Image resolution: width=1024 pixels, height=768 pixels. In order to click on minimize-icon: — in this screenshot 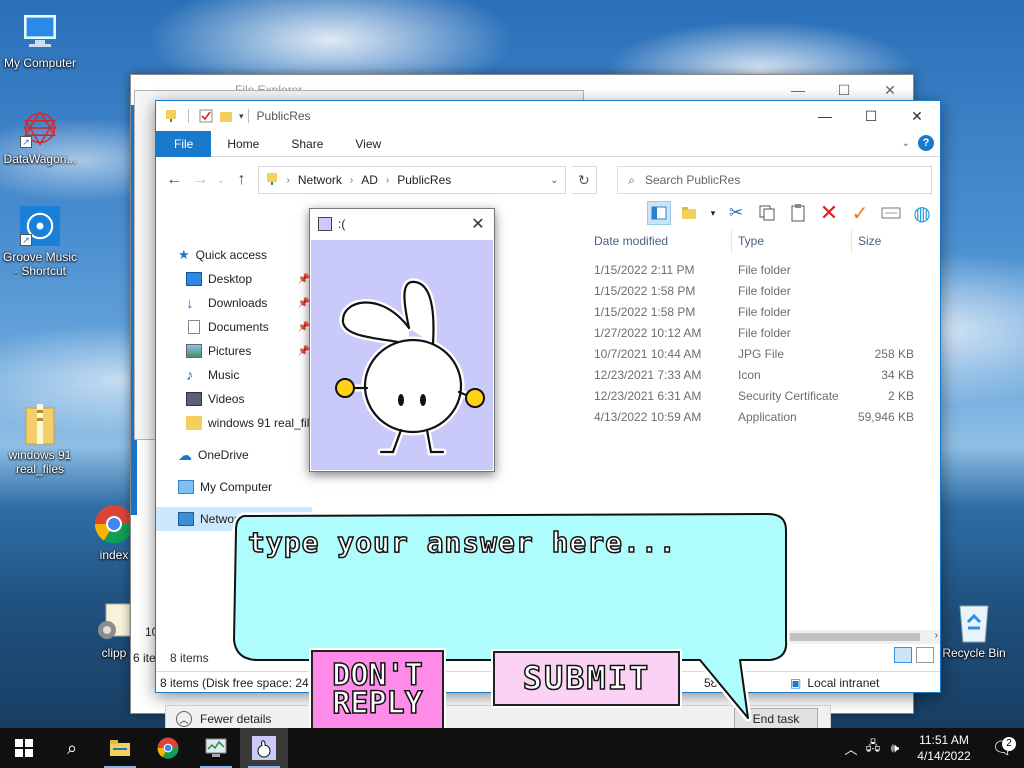, I will do `click(825, 116)`.